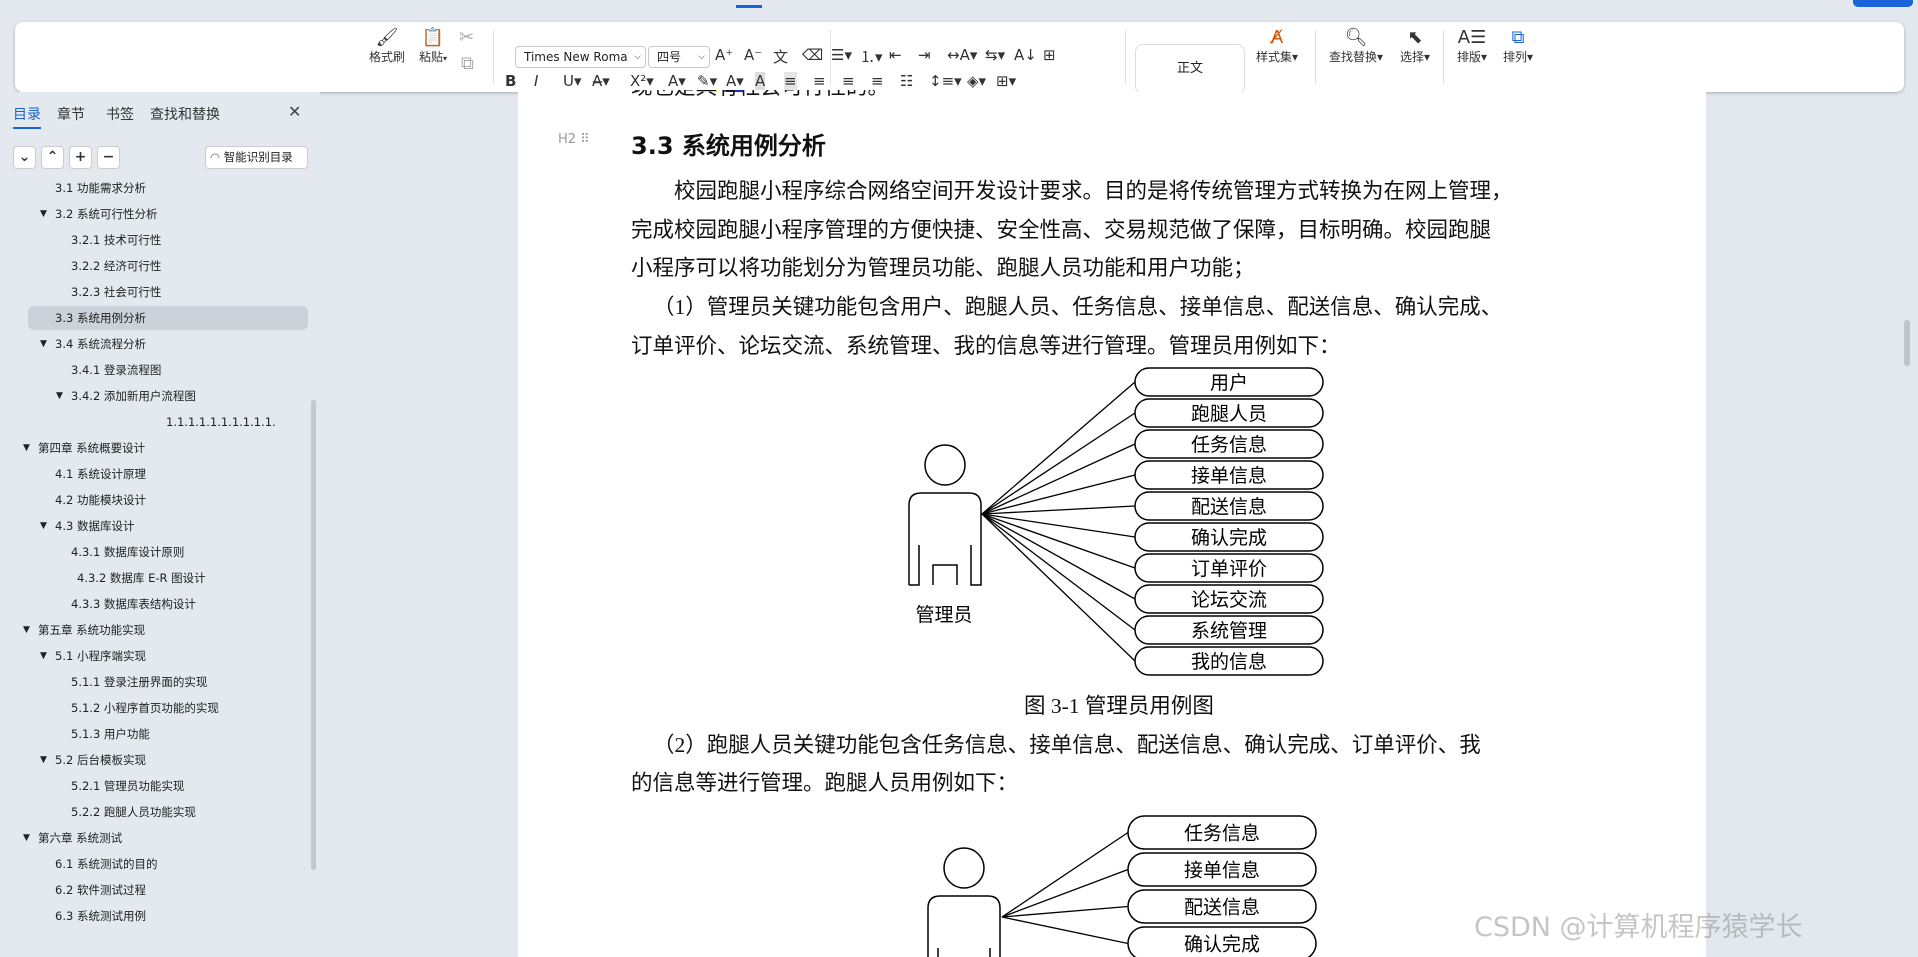  What do you see at coordinates (677, 81) in the screenshot?
I see `text-effect-button: A▾` at bounding box center [677, 81].